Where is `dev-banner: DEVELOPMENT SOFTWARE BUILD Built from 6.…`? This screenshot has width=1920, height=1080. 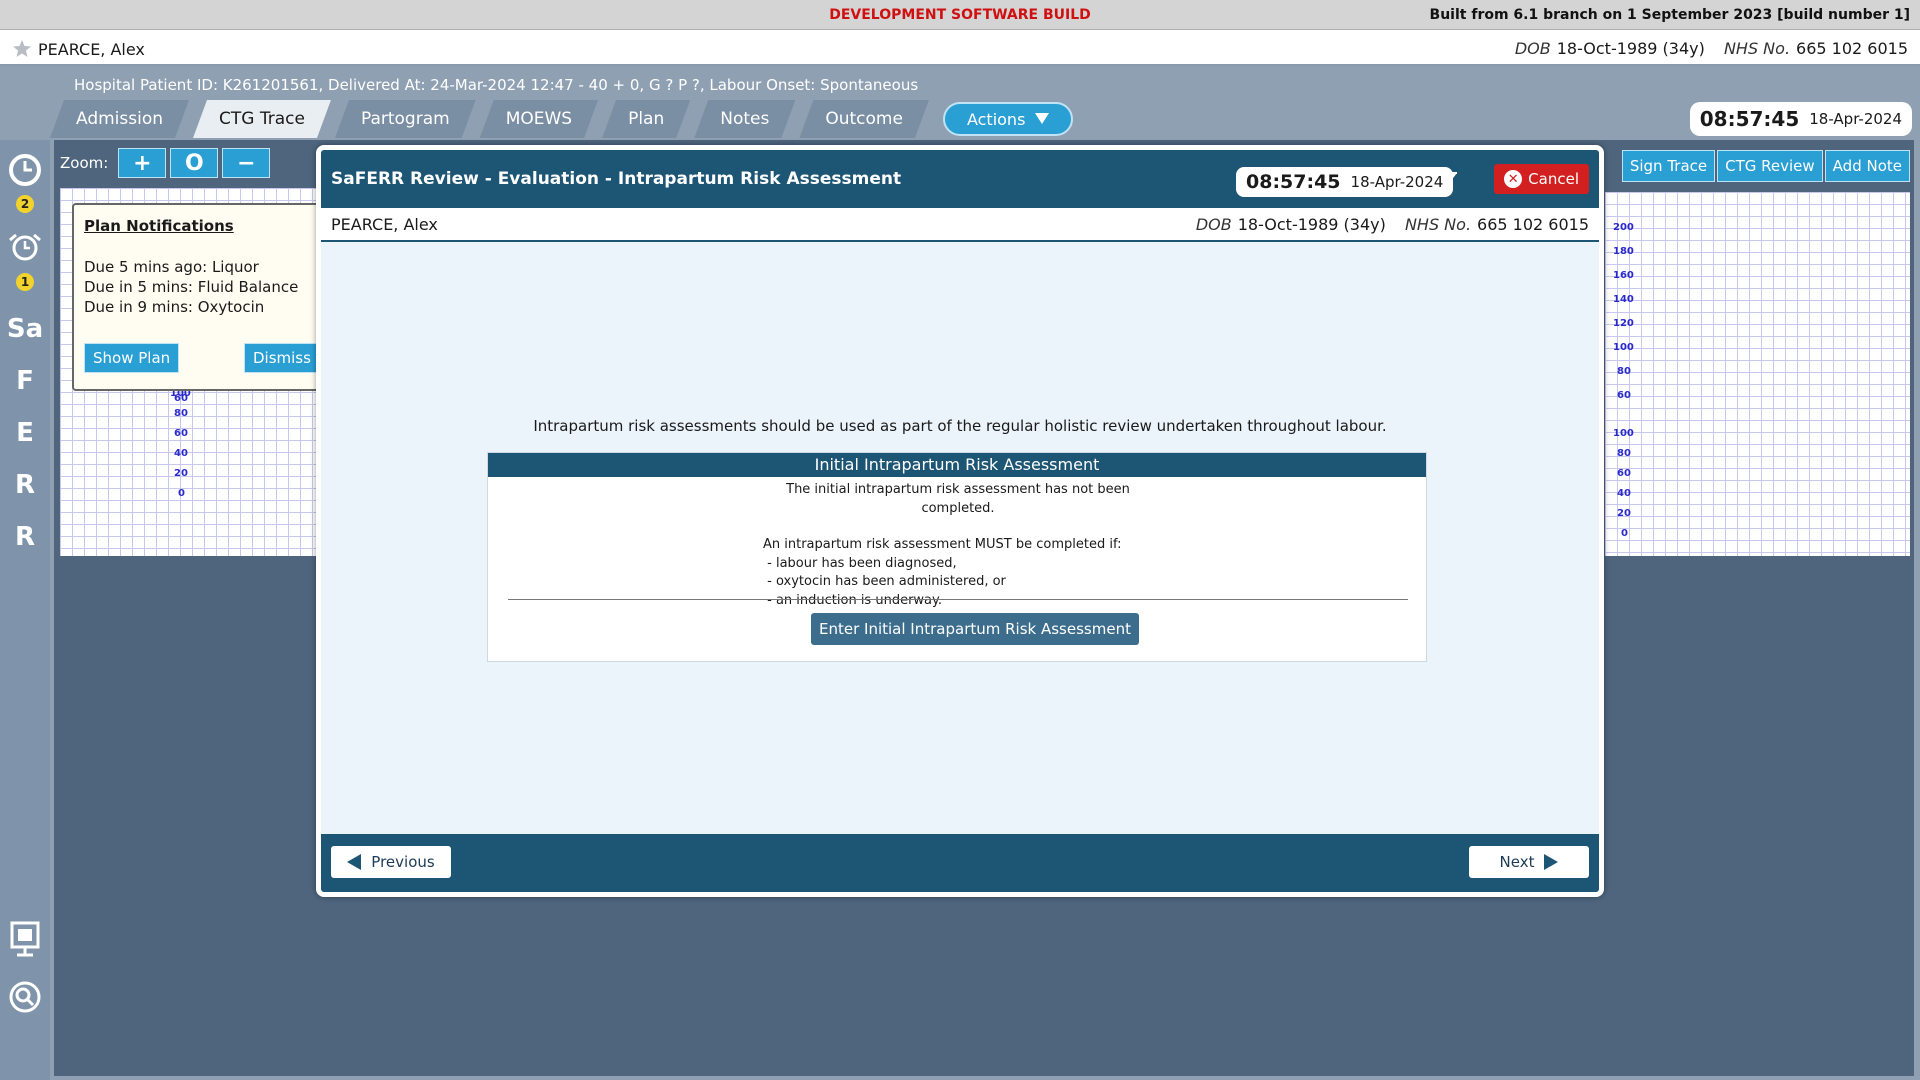
dev-banner: DEVELOPMENT SOFTWARE BUILD Built from 6.… is located at coordinates (960, 15).